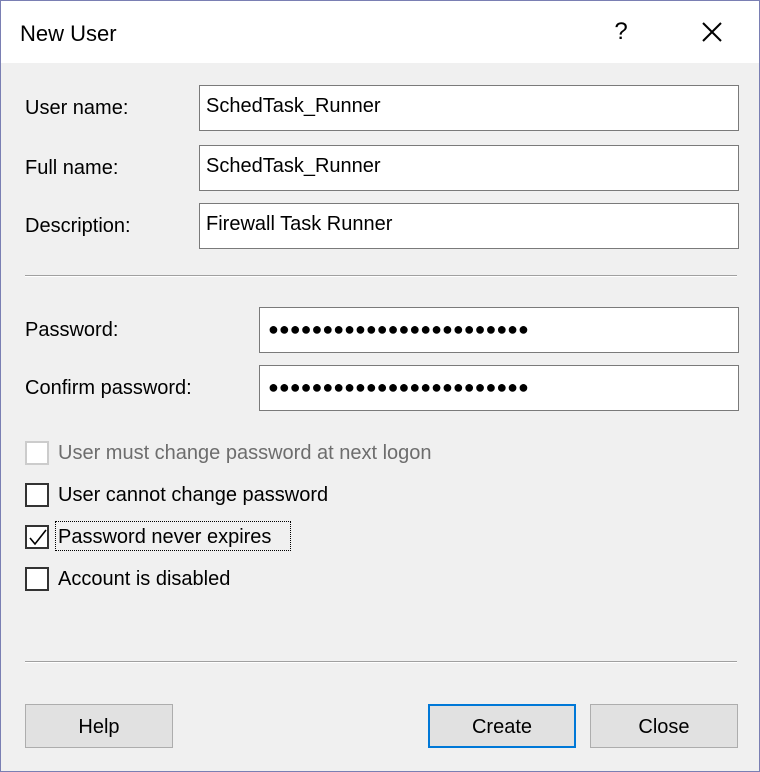 The height and width of the screenshot is (772, 760). I want to click on confirm-password-label: Confirm password:, so click(108, 388).